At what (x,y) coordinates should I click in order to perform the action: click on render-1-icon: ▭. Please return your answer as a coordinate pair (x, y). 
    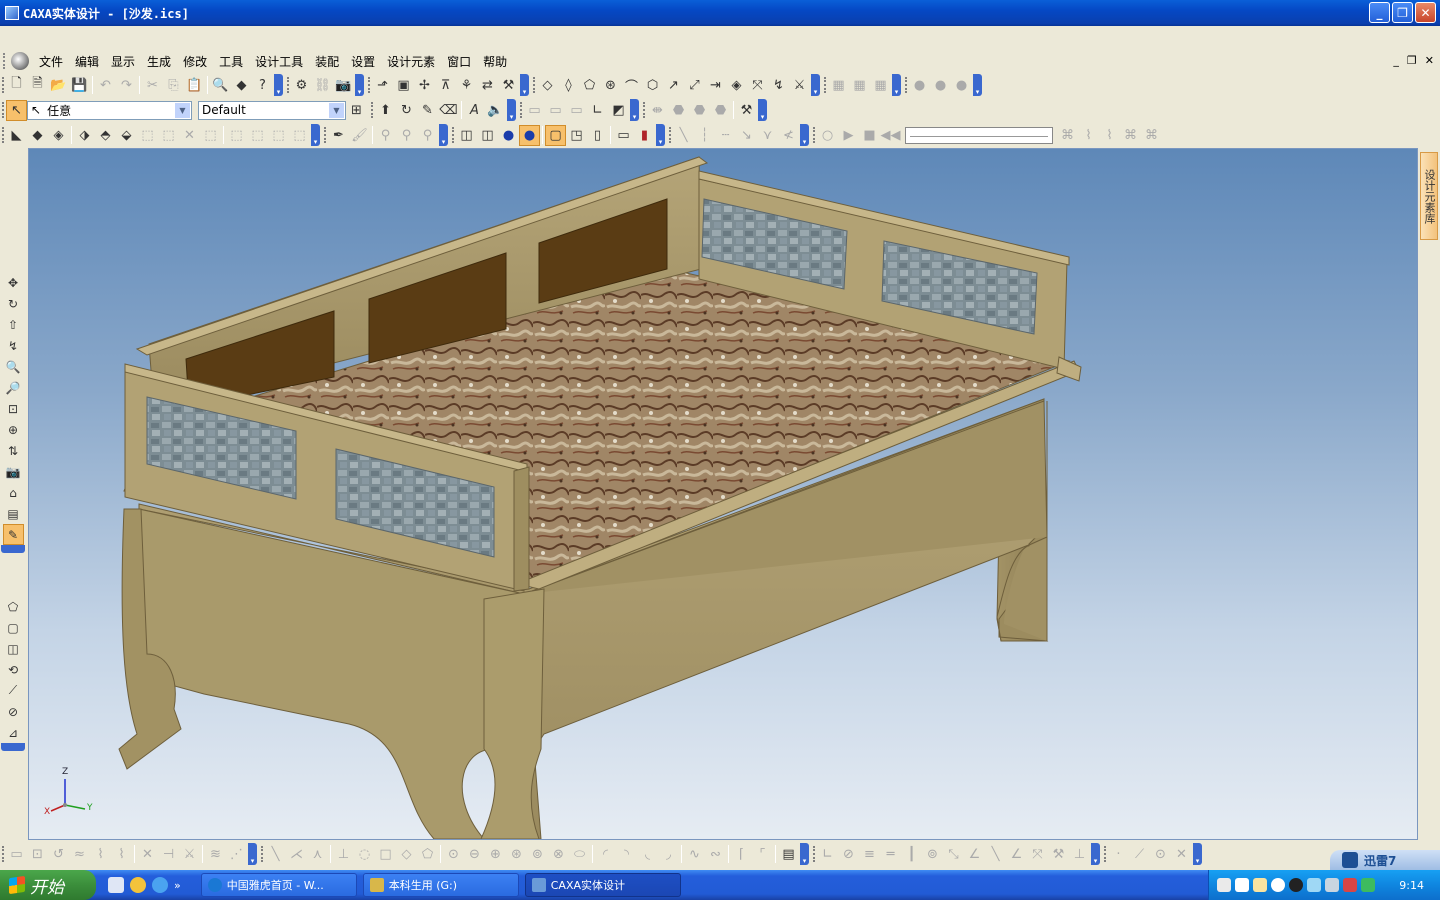
    Looking at the image, I should click on (534, 110).